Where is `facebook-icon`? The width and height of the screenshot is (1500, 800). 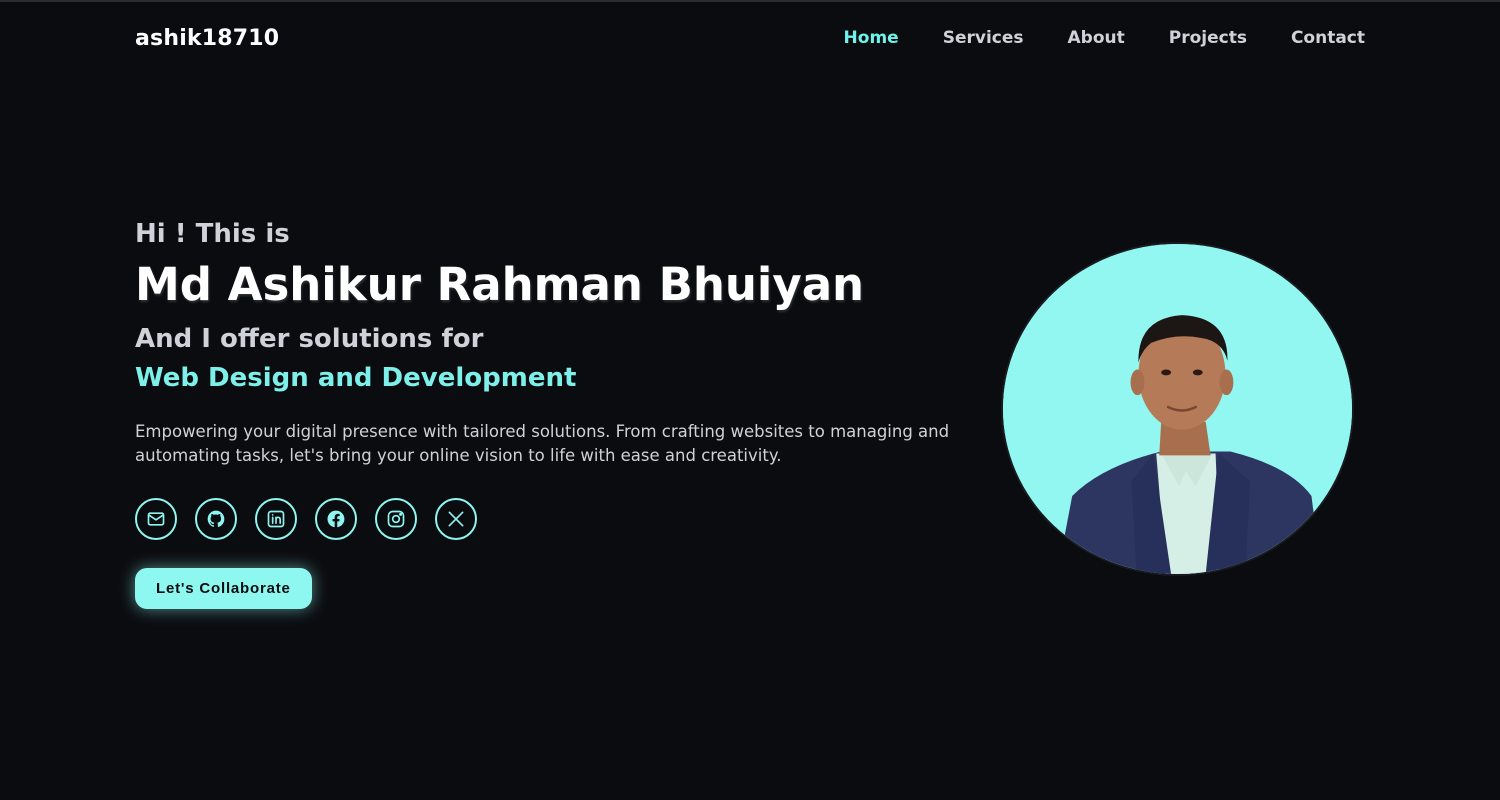 facebook-icon is located at coordinates (336, 519).